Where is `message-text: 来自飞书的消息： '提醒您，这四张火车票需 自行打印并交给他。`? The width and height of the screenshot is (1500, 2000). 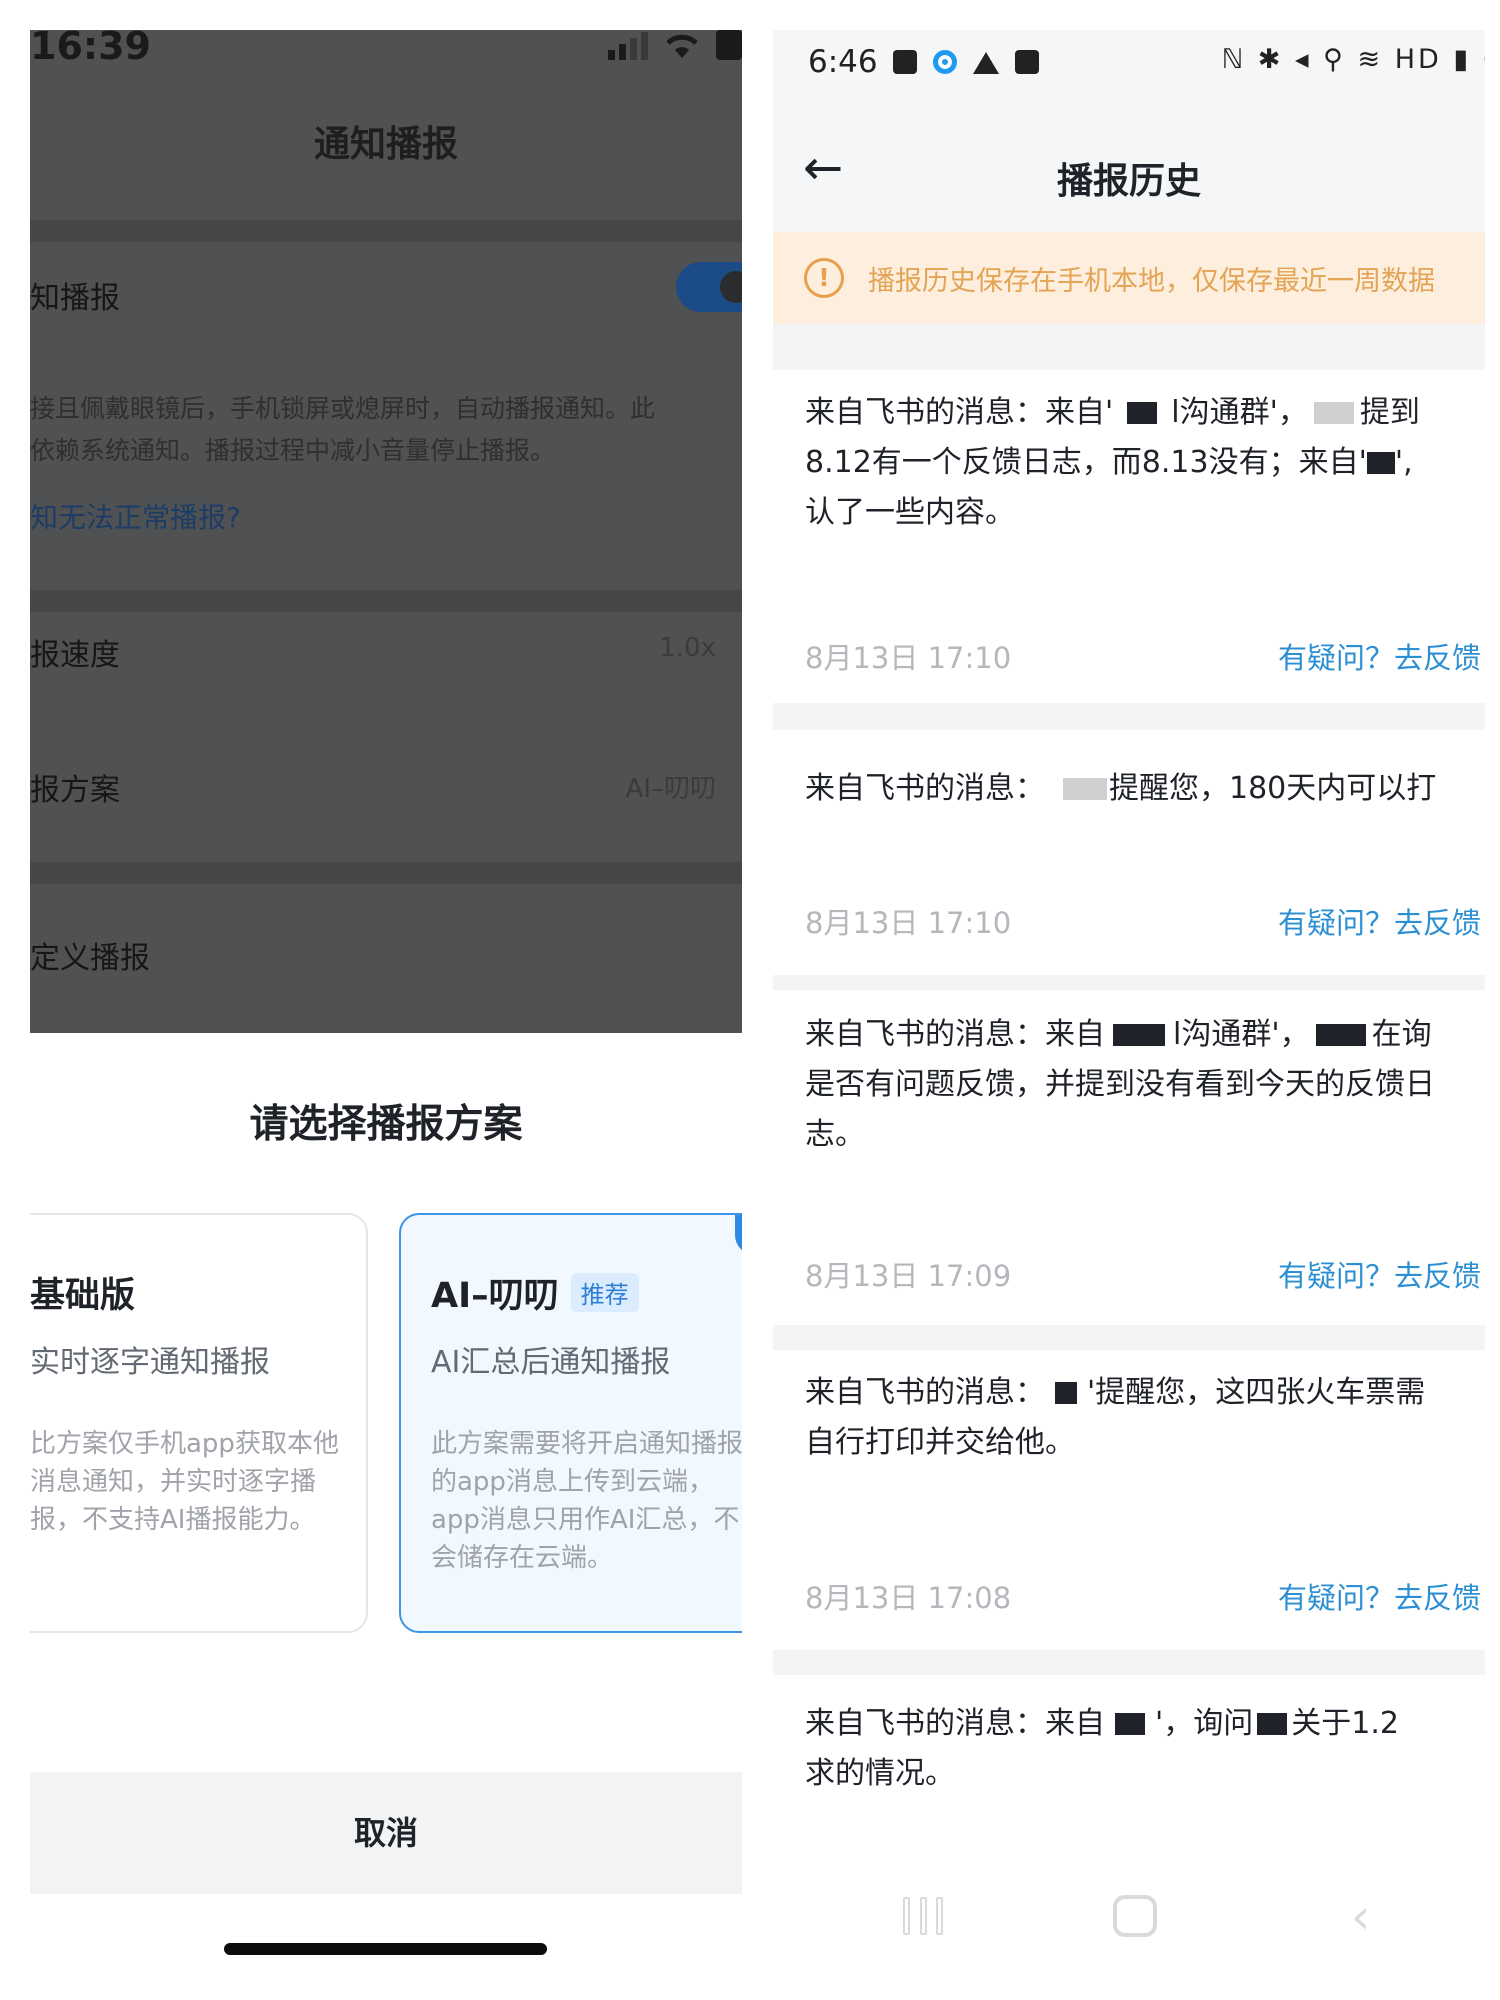 message-text: 来自飞书的消息： '提醒您，这四张火车票需 自行打印并交给他。 is located at coordinates (1115, 1417).